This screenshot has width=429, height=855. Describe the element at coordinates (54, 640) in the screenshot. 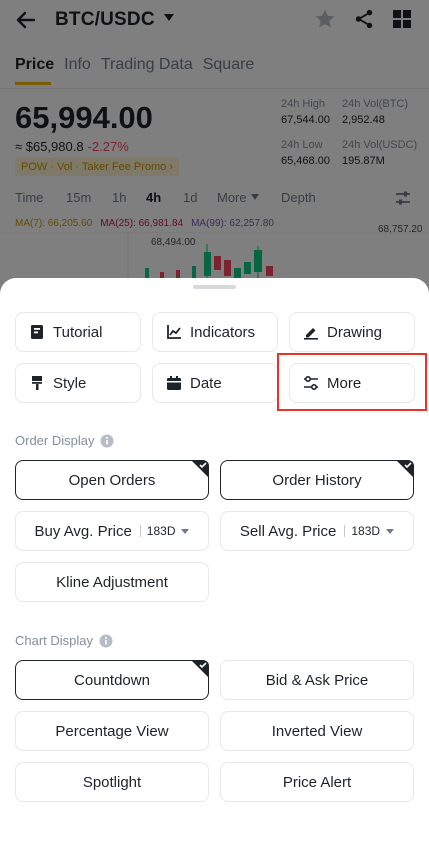

I see `chart-display-title: Chart Display` at that location.